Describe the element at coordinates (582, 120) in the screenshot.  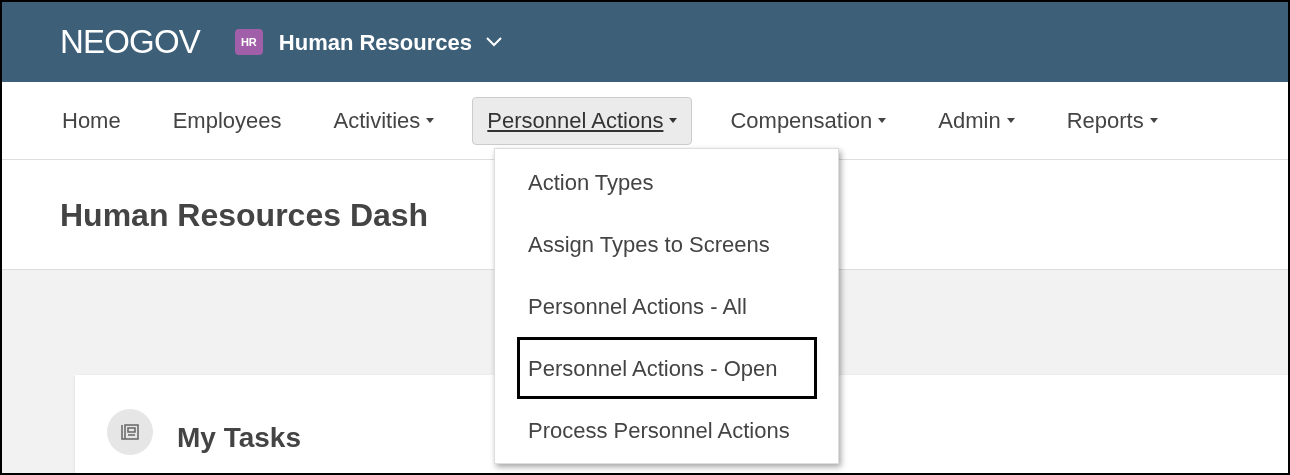
I see `nav-tab: Personnel Actions` at that location.